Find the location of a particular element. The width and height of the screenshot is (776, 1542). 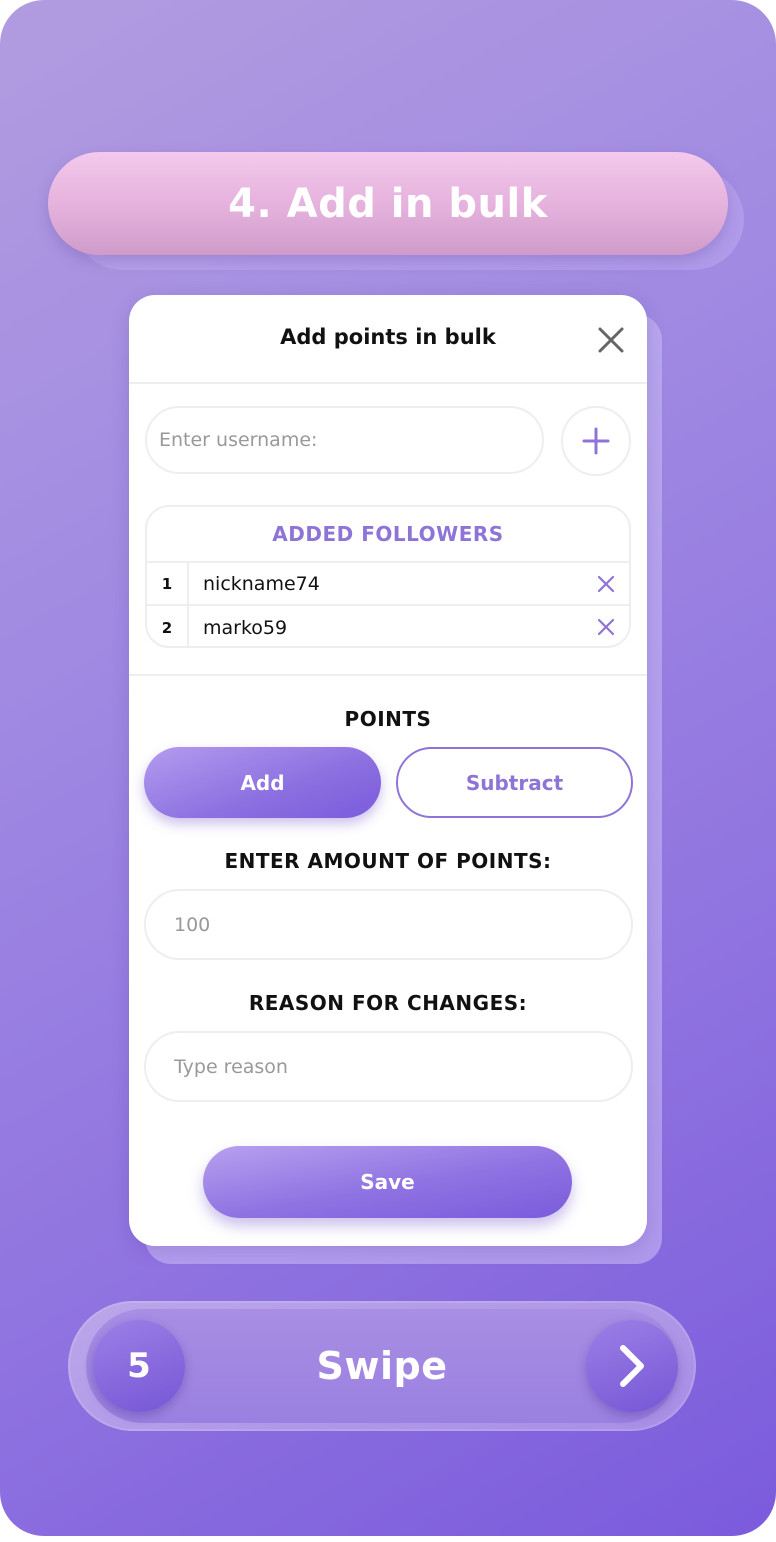

step-banner: 4. Add in bulk is located at coordinates (388, 203).